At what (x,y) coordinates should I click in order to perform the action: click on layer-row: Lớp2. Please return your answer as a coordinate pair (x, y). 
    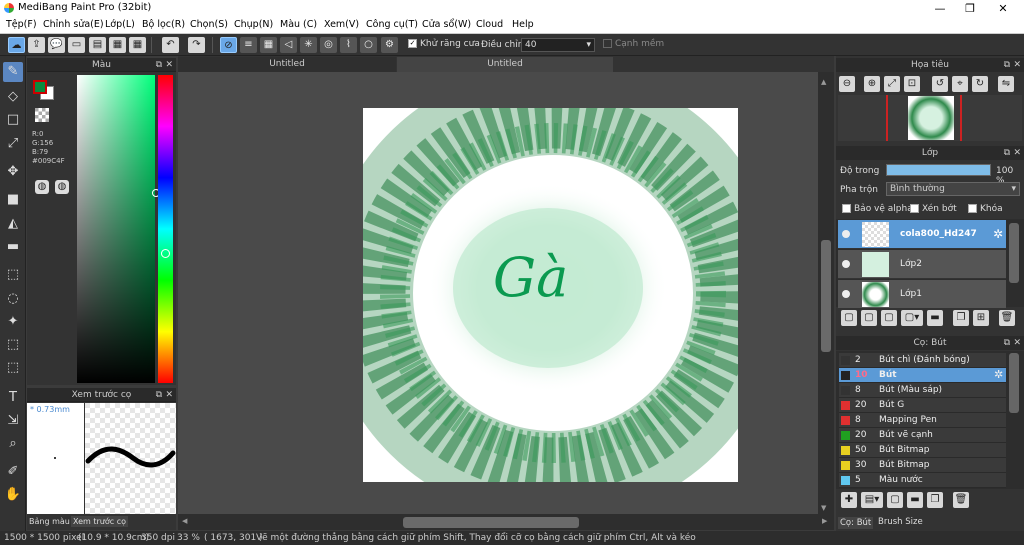
    Looking at the image, I should click on (922, 264).